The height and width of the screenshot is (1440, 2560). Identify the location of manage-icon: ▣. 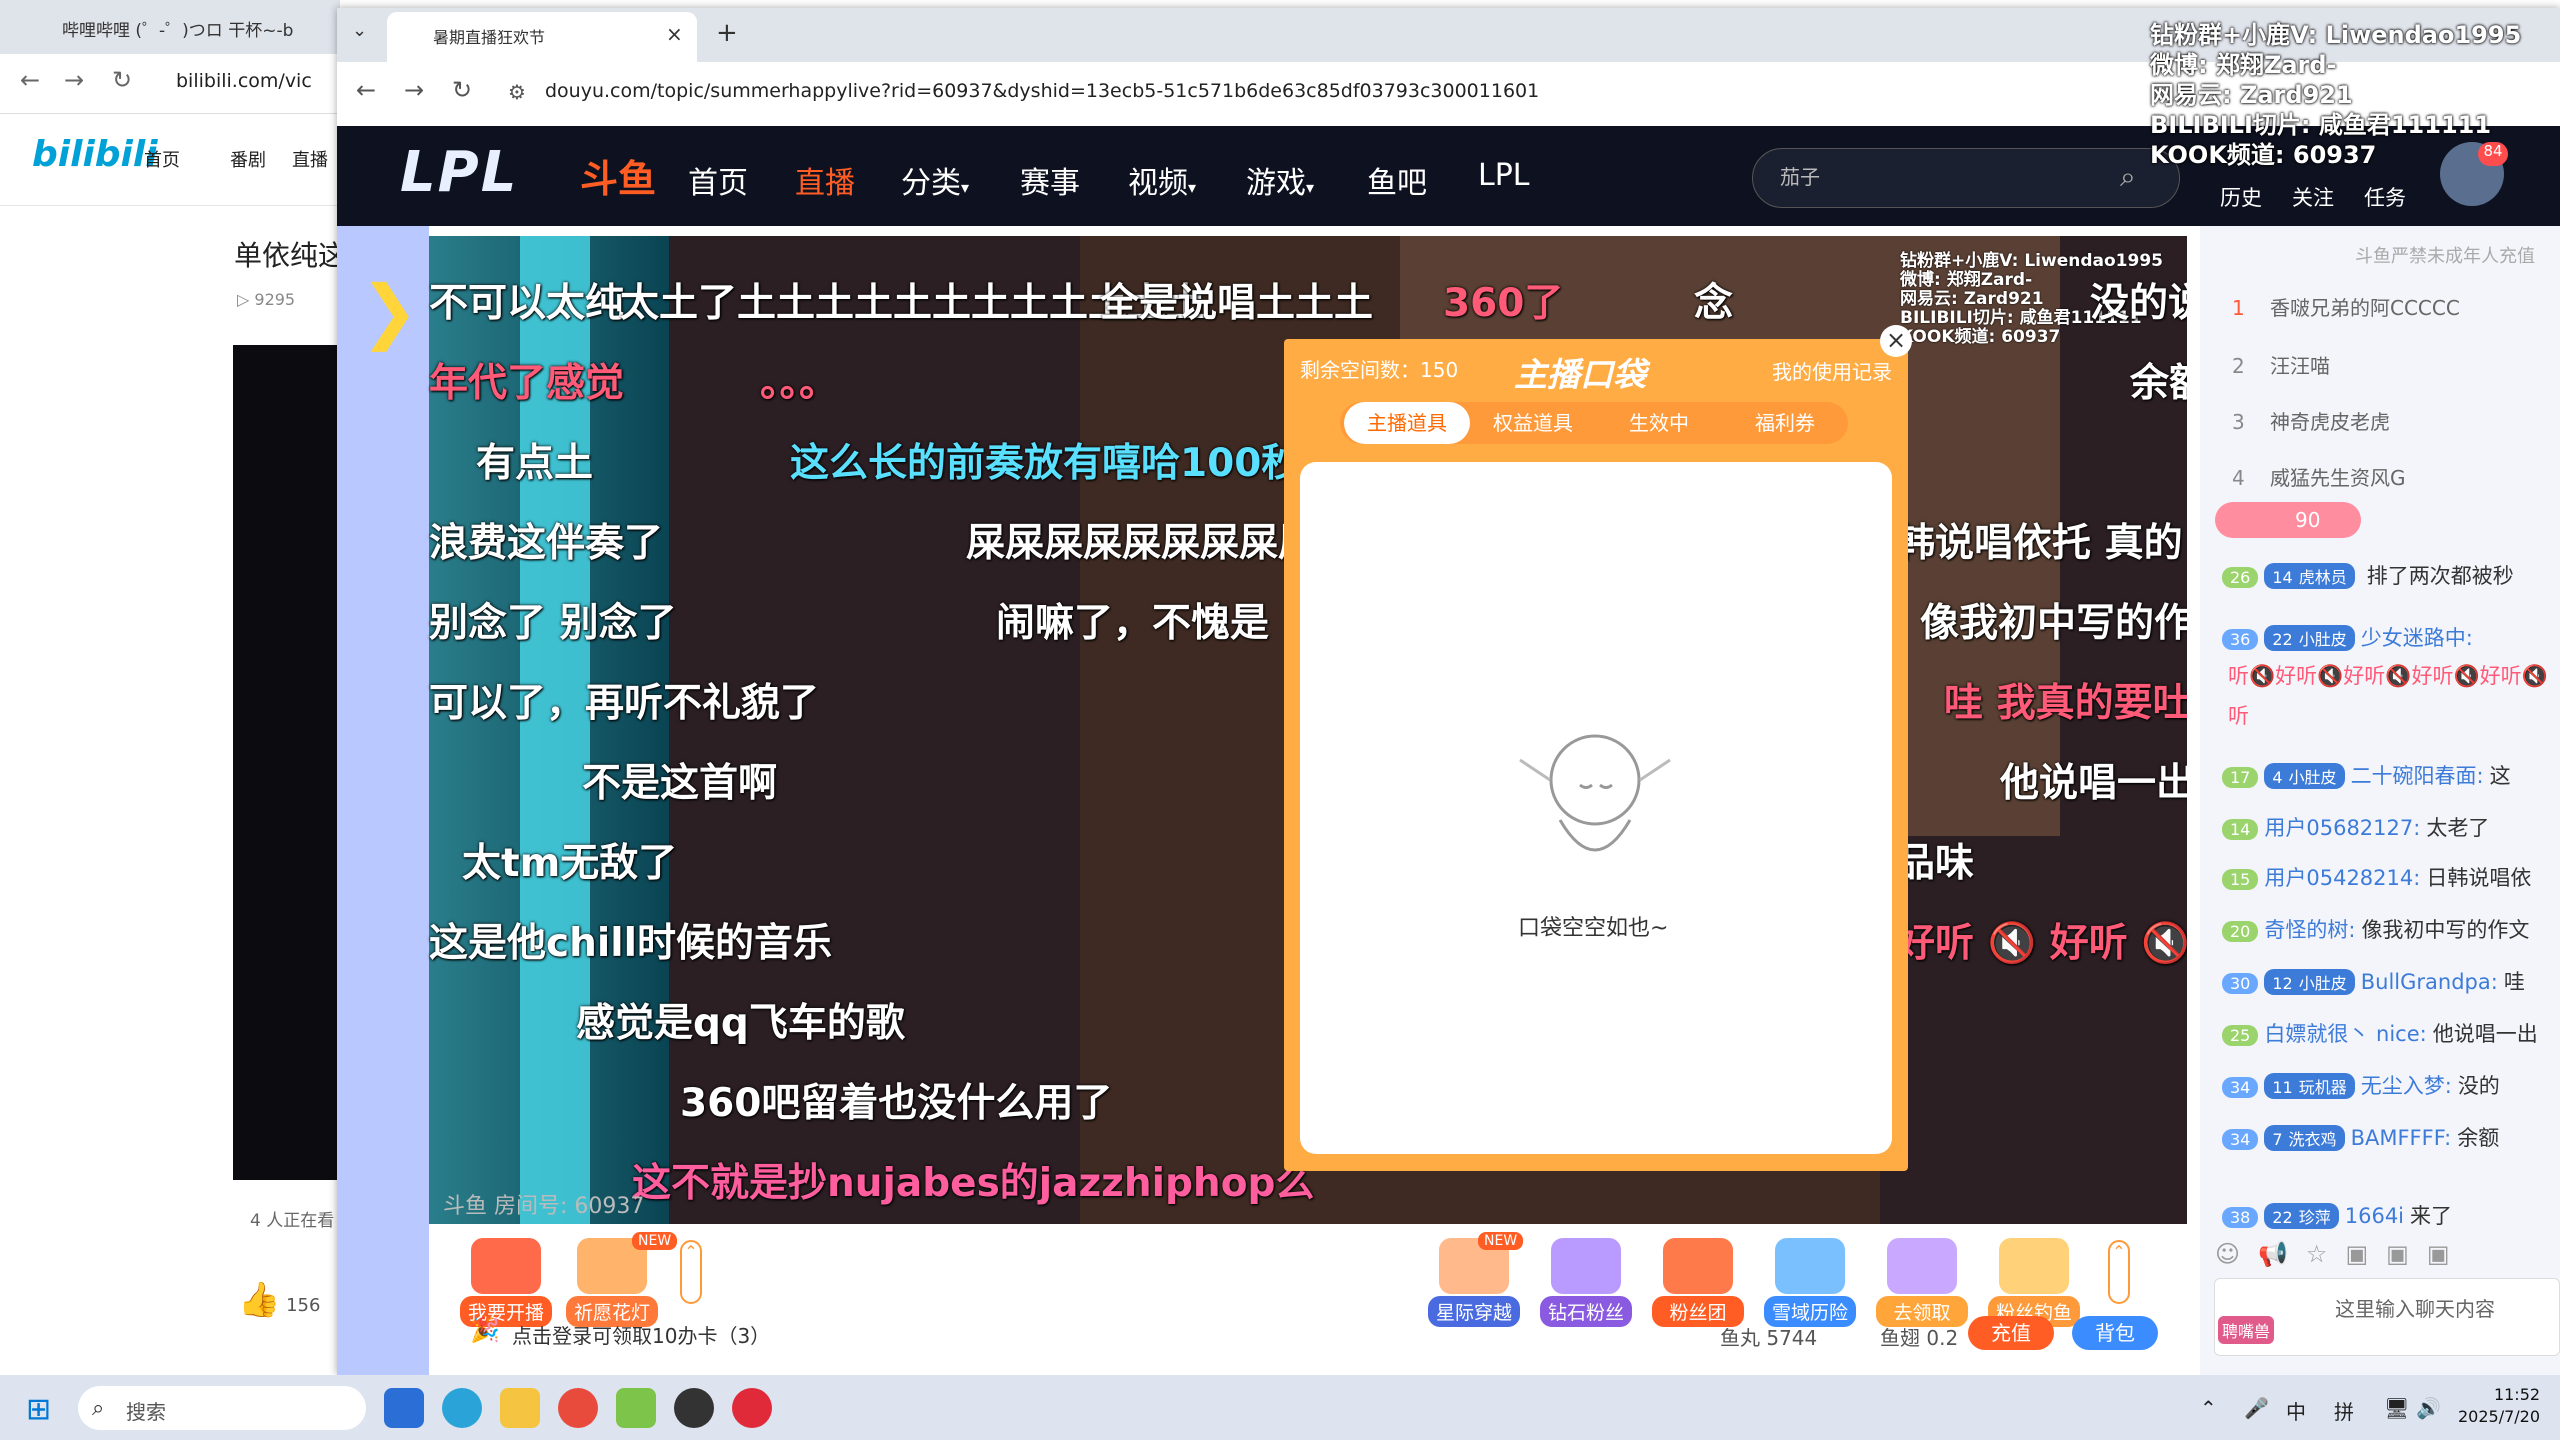
(2406, 1254).